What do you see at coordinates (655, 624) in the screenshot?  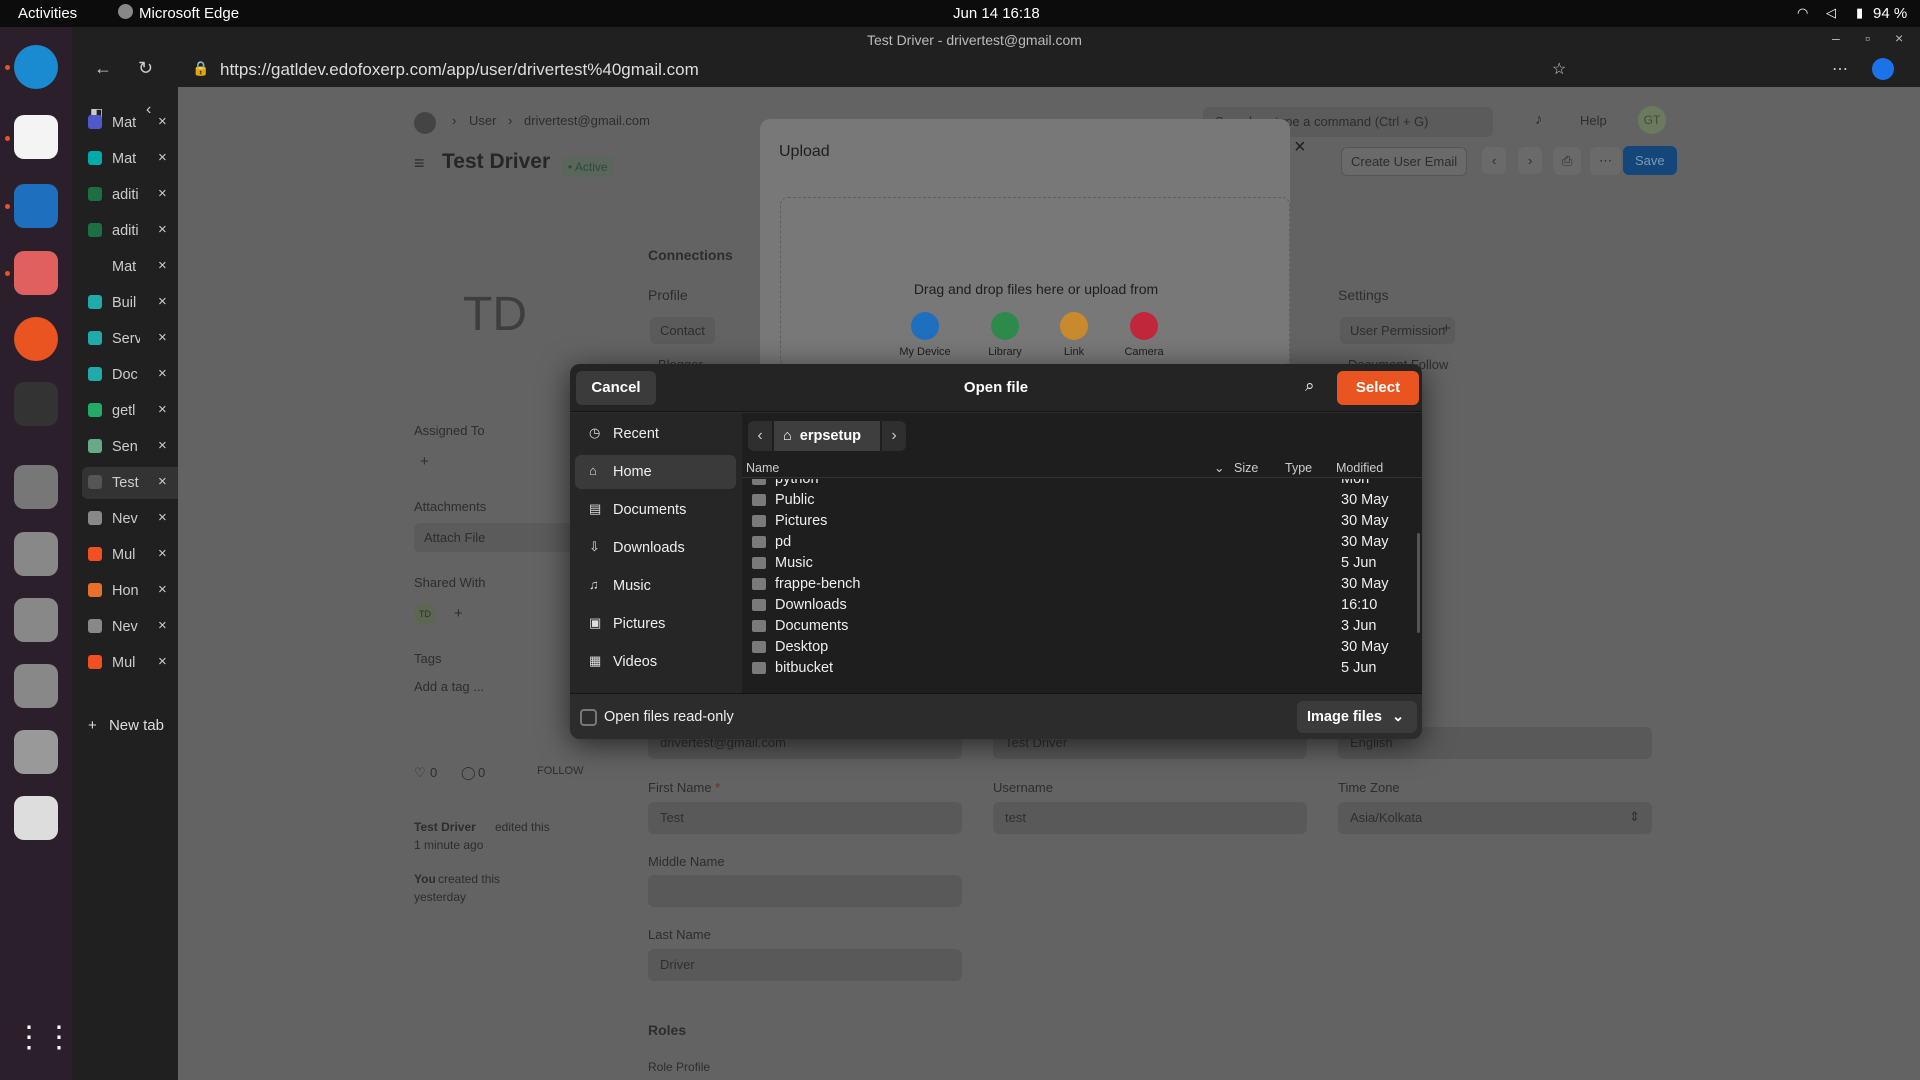 I see `sidebar-item-pictures: ▣ Pictures` at bounding box center [655, 624].